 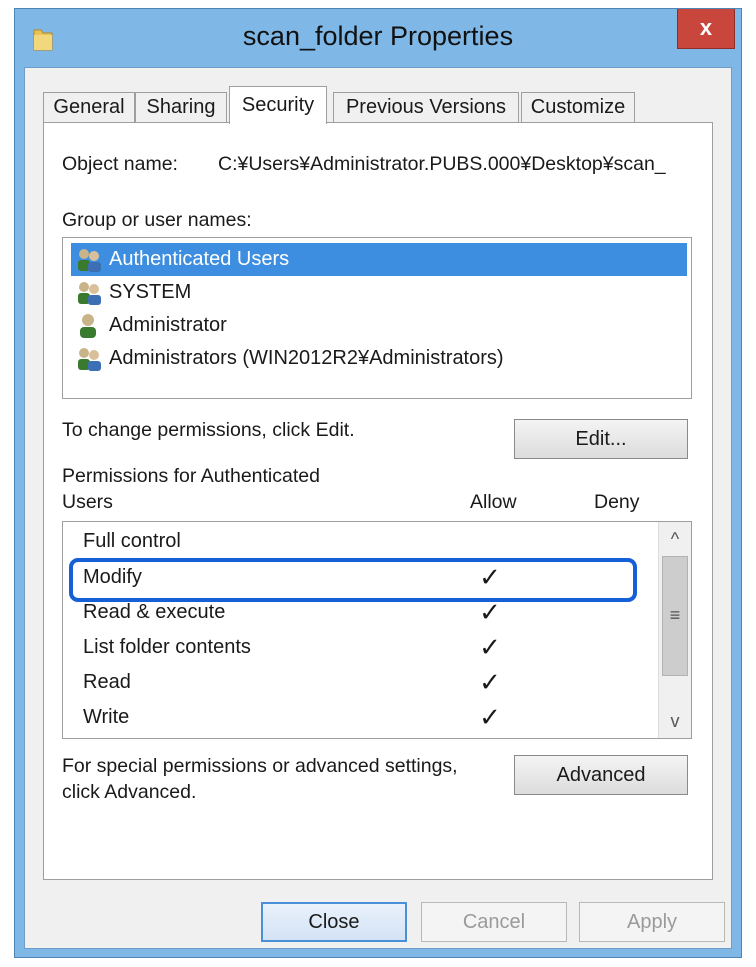 What do you see at coordinates (379, 325) in the screenshot?
I see `user-row-administrator: Administrator` at bounding box center [379, 325].